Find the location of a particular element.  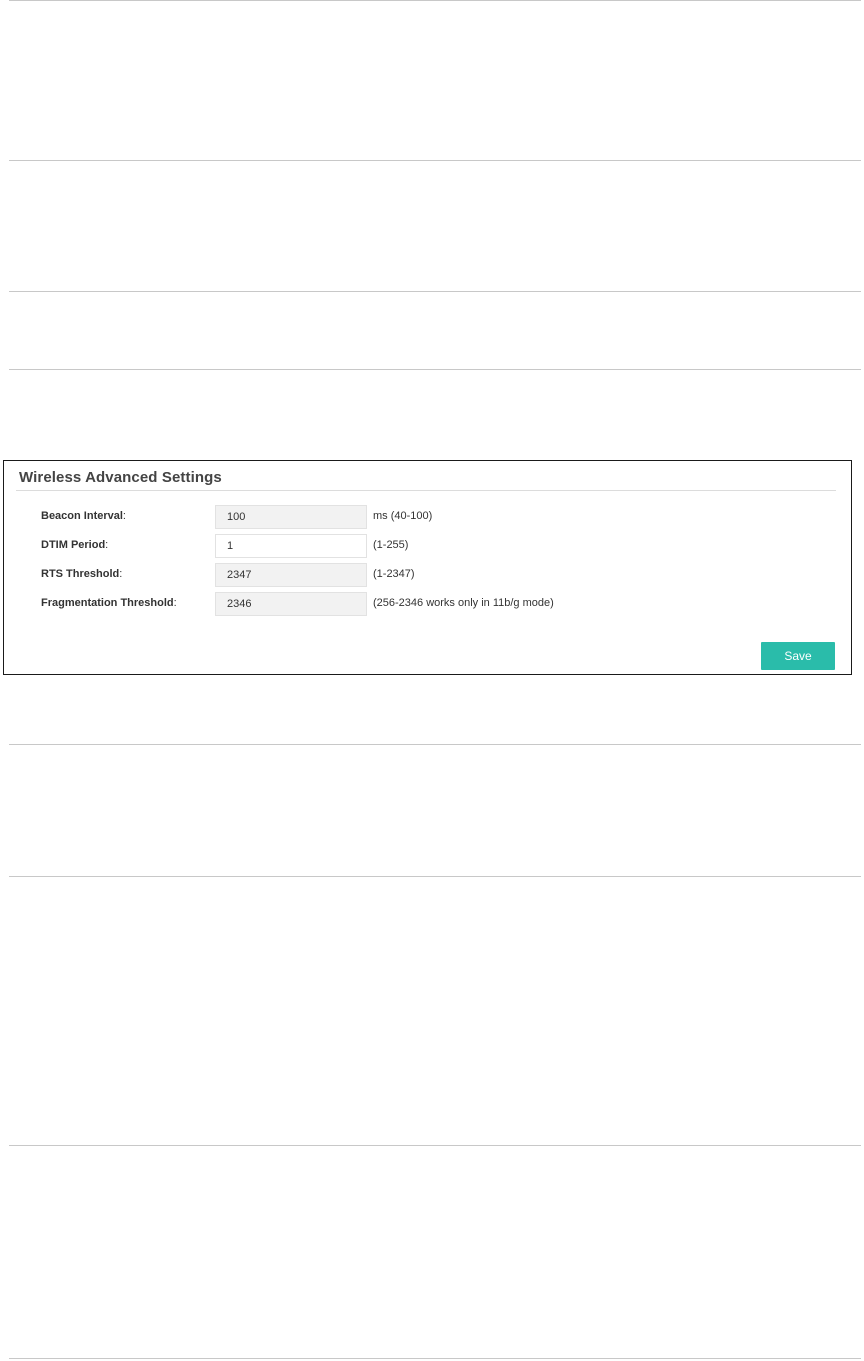

dtim-period-label: DTIM Period: is located at coordinates (75, 545).